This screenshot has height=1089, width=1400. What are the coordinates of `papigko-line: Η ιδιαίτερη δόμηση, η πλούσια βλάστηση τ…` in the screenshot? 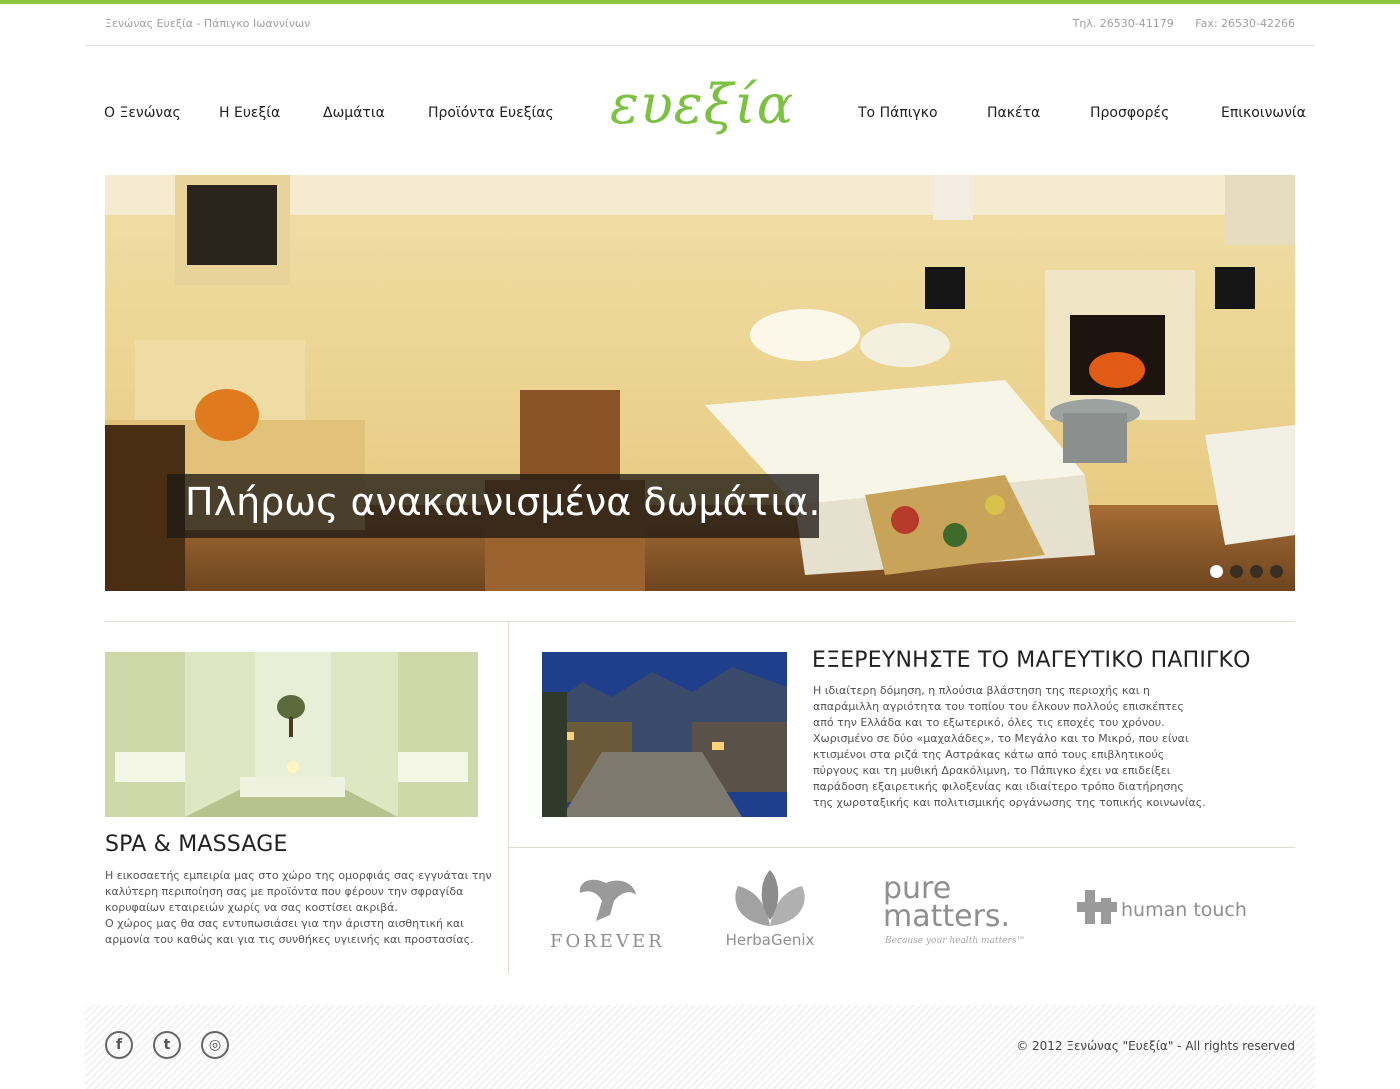 It's located at (981, 690).